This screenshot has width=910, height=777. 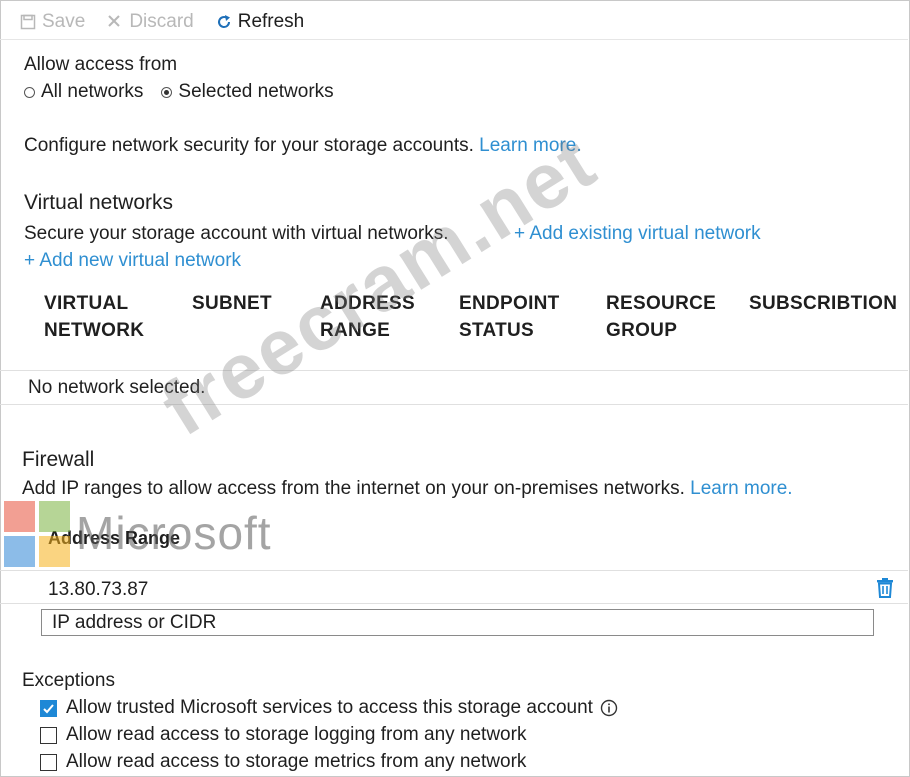 I want to click on access-radio-group: All networks Selected networks, so click(x=179, y=92).